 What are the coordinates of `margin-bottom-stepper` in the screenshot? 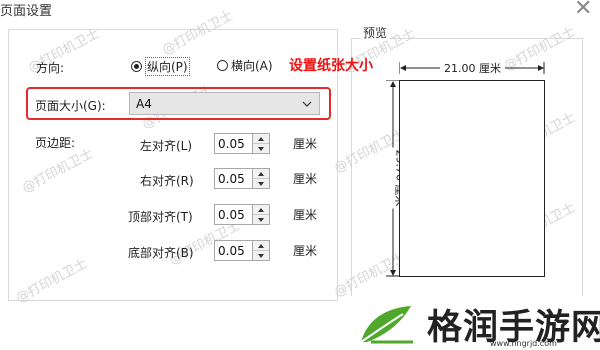 It's located at (242, 250).